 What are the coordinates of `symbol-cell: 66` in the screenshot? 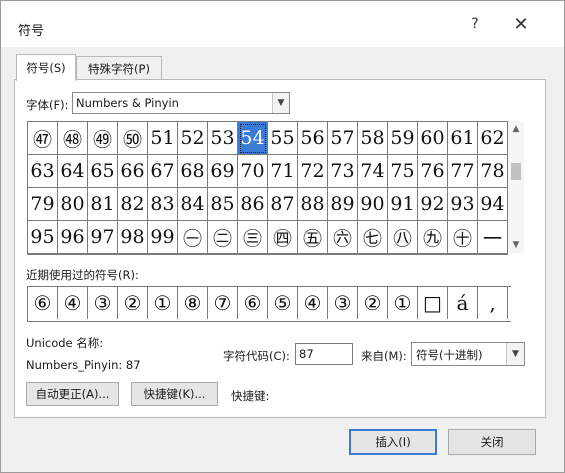 It's located at (133, 171).